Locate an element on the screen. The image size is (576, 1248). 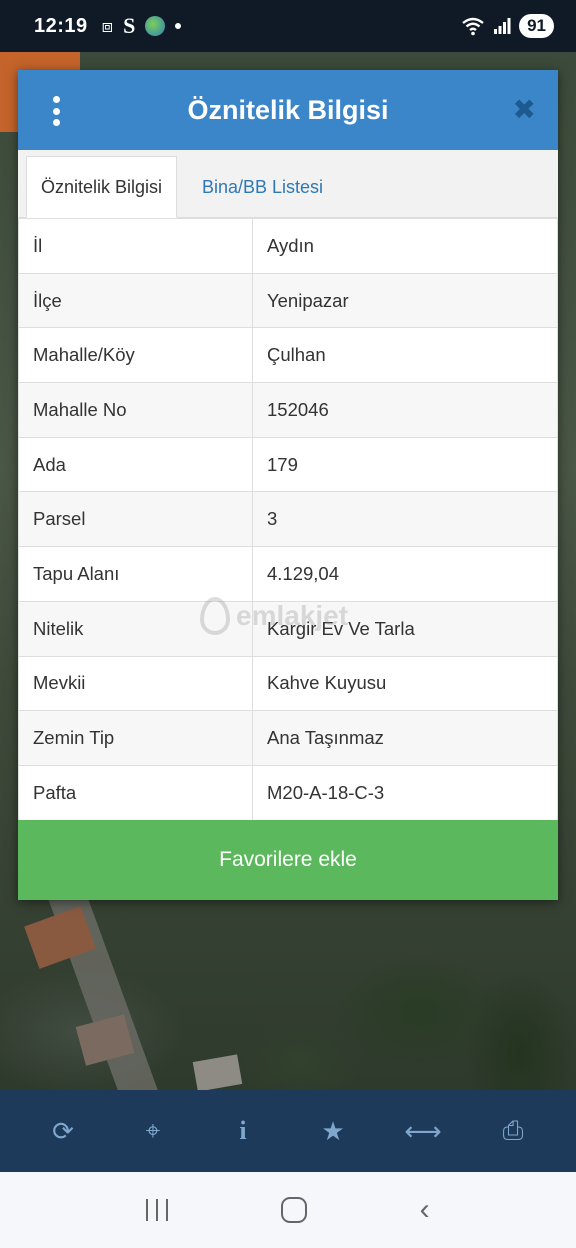
notification-icons: ⧈ S is located at coordinates (142, 26).